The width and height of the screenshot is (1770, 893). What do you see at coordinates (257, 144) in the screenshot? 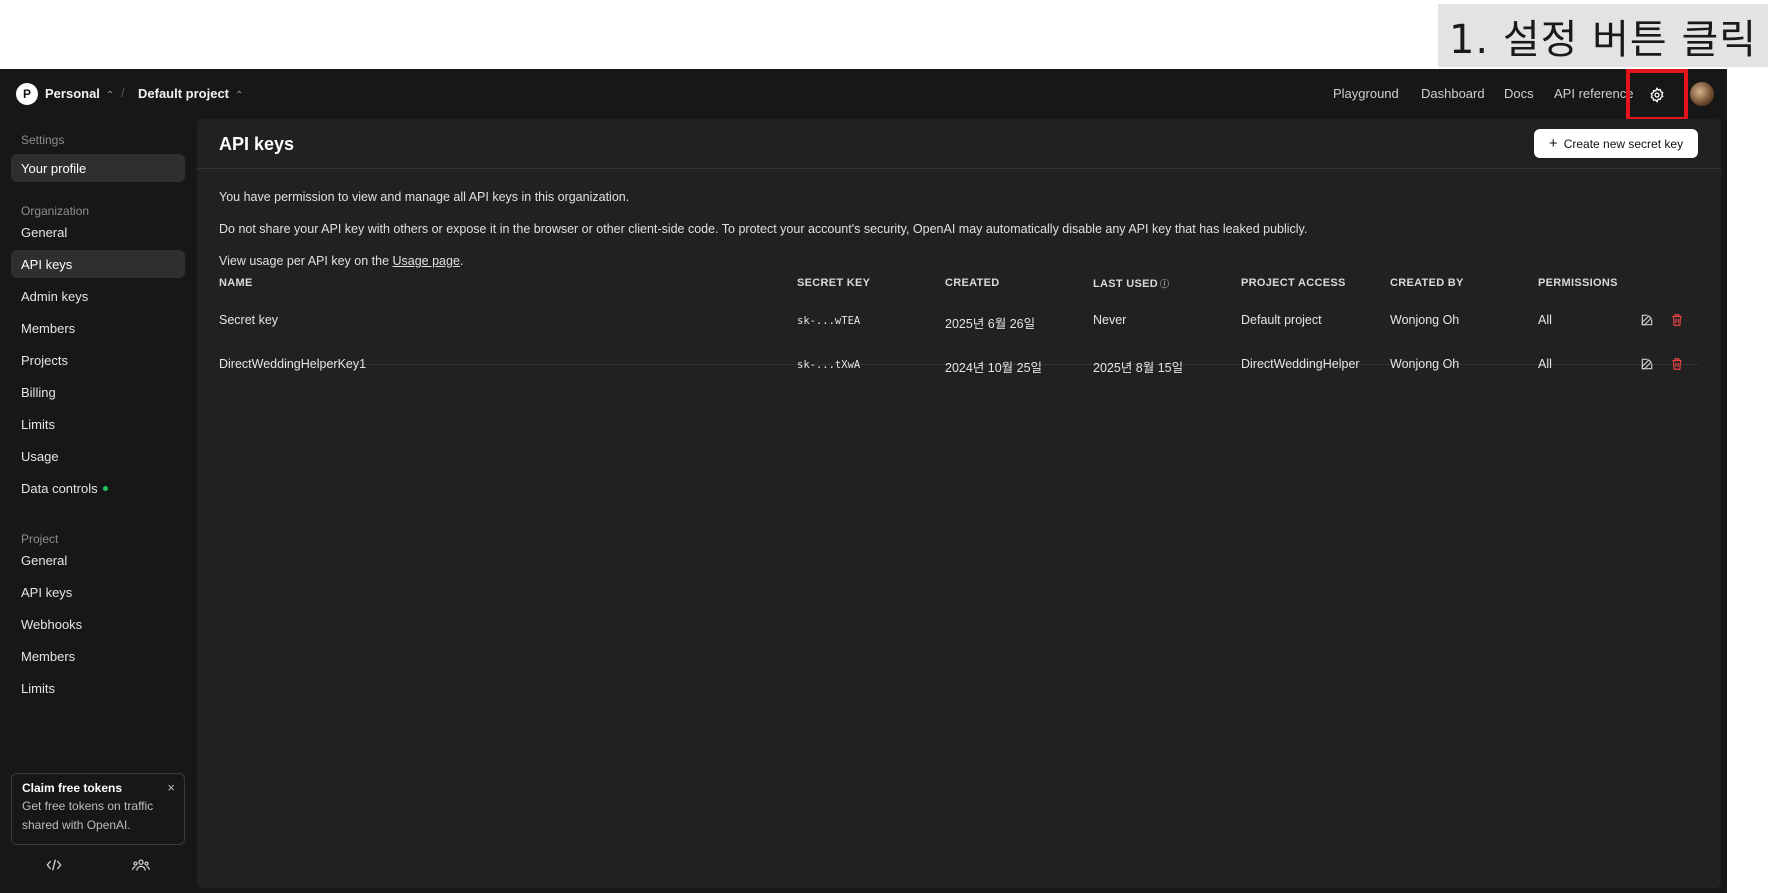
I see `page-title: API keys` at bounding box center [257, 144].